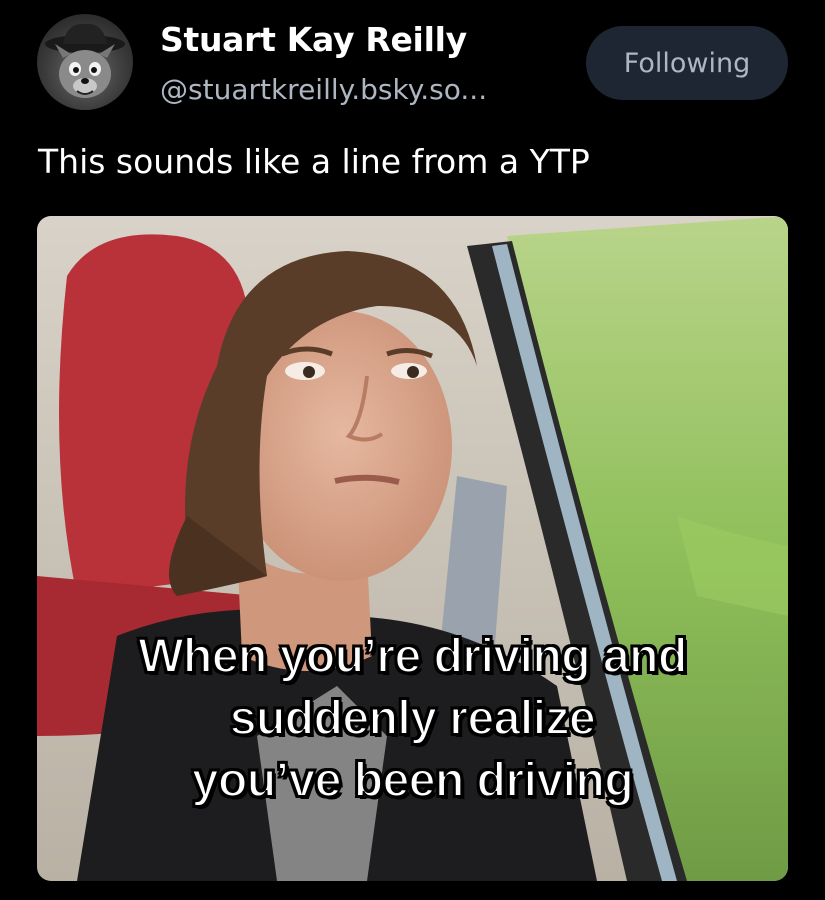  I want to click on author-avatar, so click(85, 62).